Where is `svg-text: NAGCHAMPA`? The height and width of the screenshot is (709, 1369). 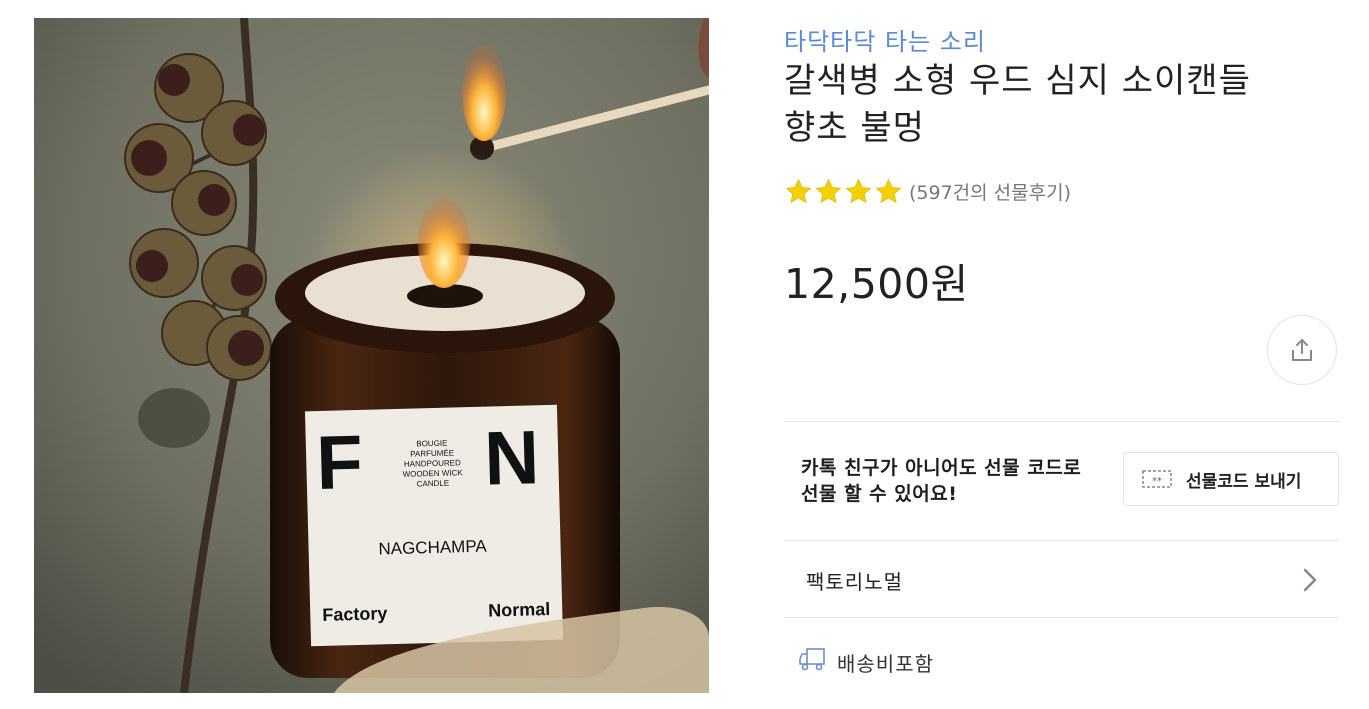 svg-text: NAGCHAMPA is located at coordinates (432, 548).